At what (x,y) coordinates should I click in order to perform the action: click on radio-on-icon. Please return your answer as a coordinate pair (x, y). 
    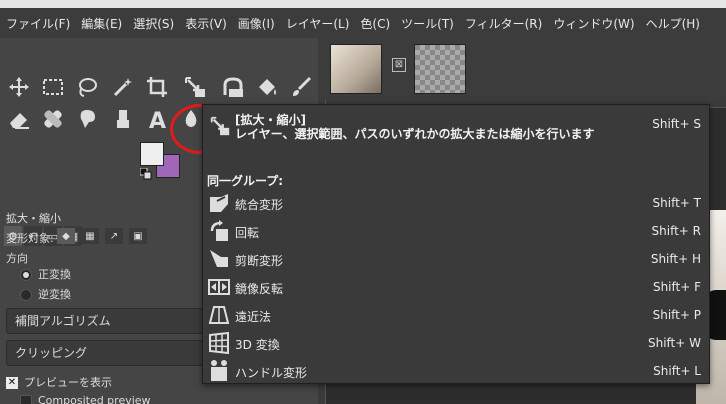
    Looking at the image, I should click on (26, 275).